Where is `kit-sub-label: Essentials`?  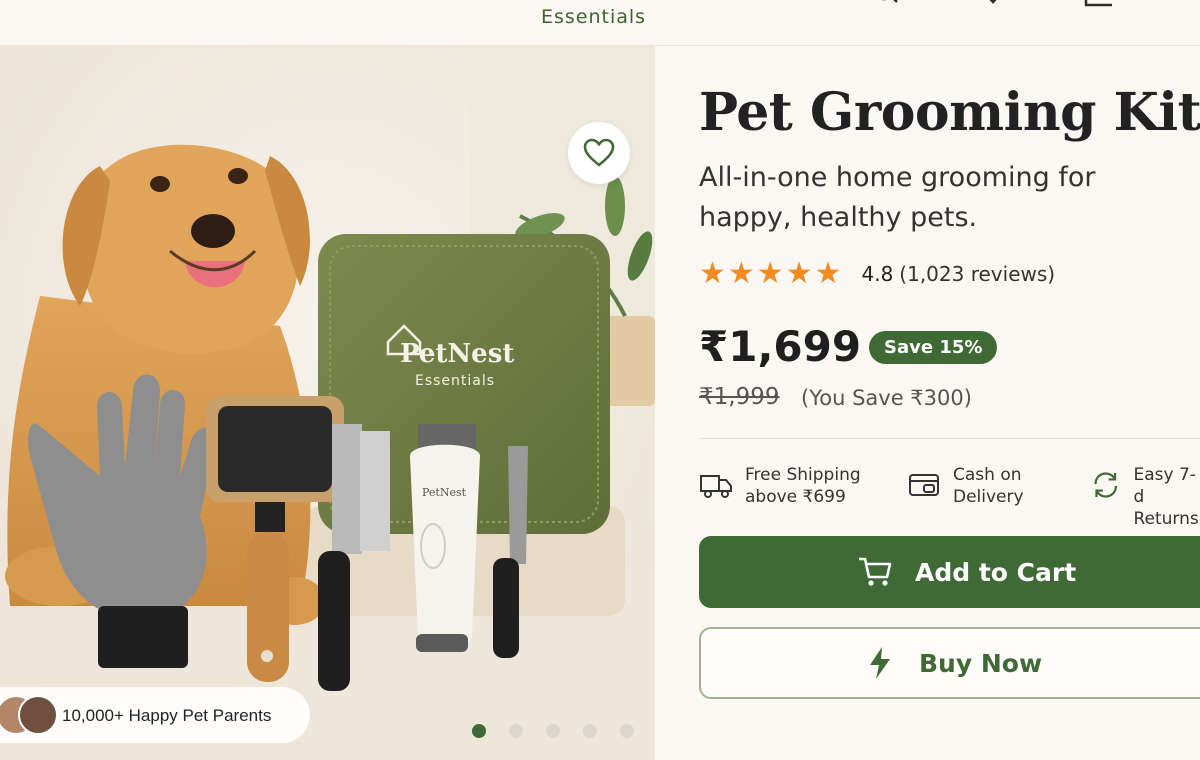 kit-sub-label: Essentials is located at coordinates (455, 381).